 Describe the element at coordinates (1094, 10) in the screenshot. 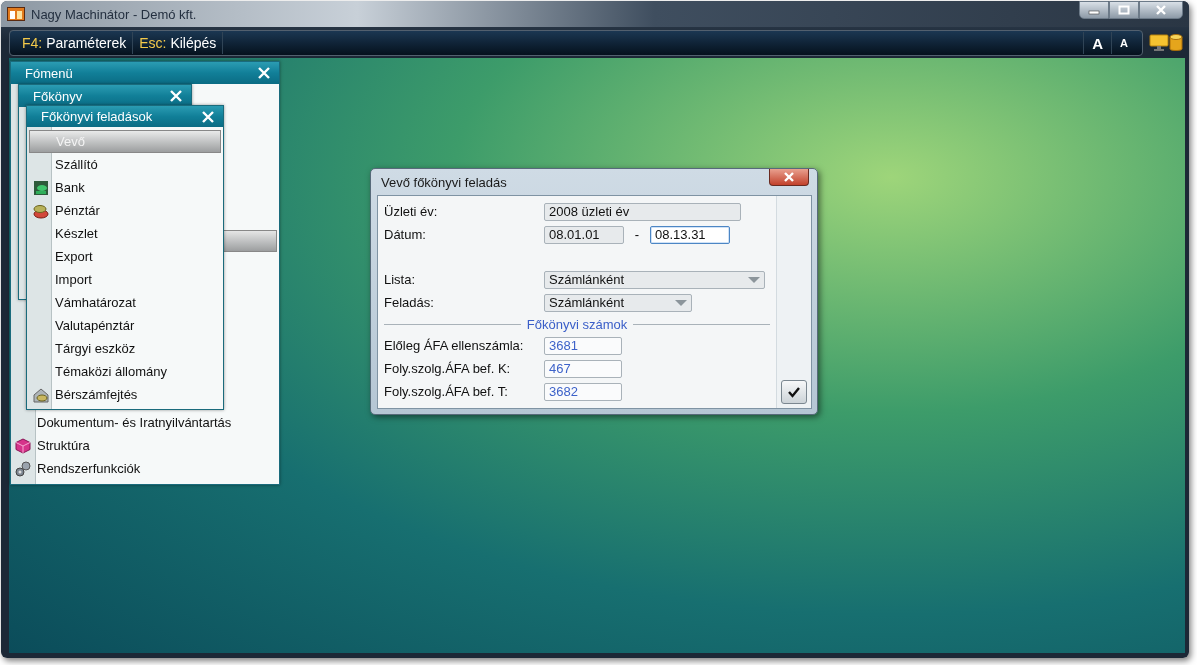

I see `minimize-button` at that location.